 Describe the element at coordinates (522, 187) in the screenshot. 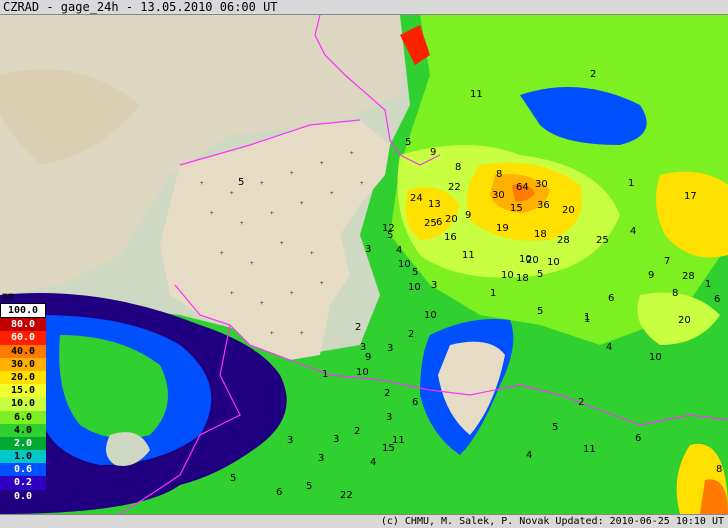

I see `station-value: 64` at that location.